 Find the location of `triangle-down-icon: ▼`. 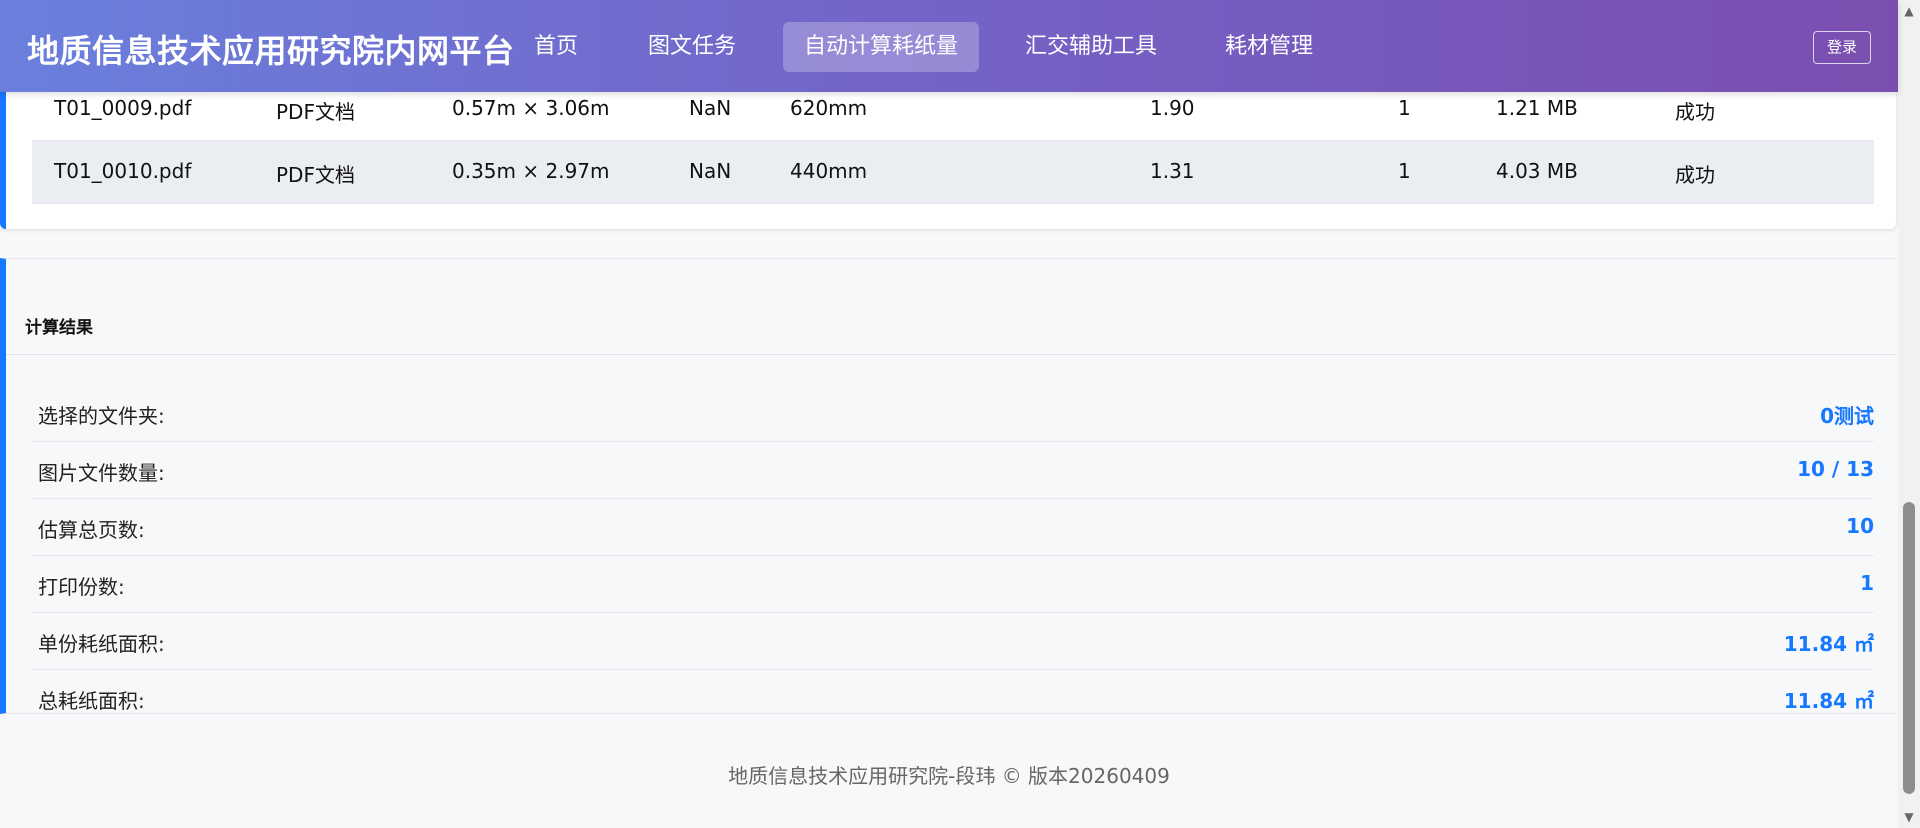

triangle-down-icon: ▼ is located at coordinates (1909, 817).